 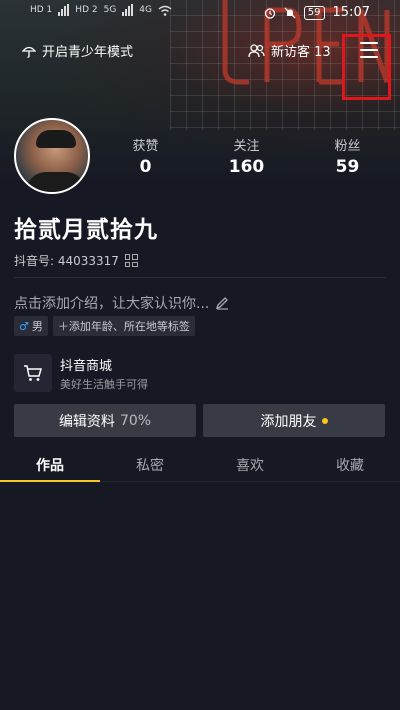 What do you see at coordinates (351, 12) in the screenshot?
I see `clock: 15:07` at bounding box center [351, 12].